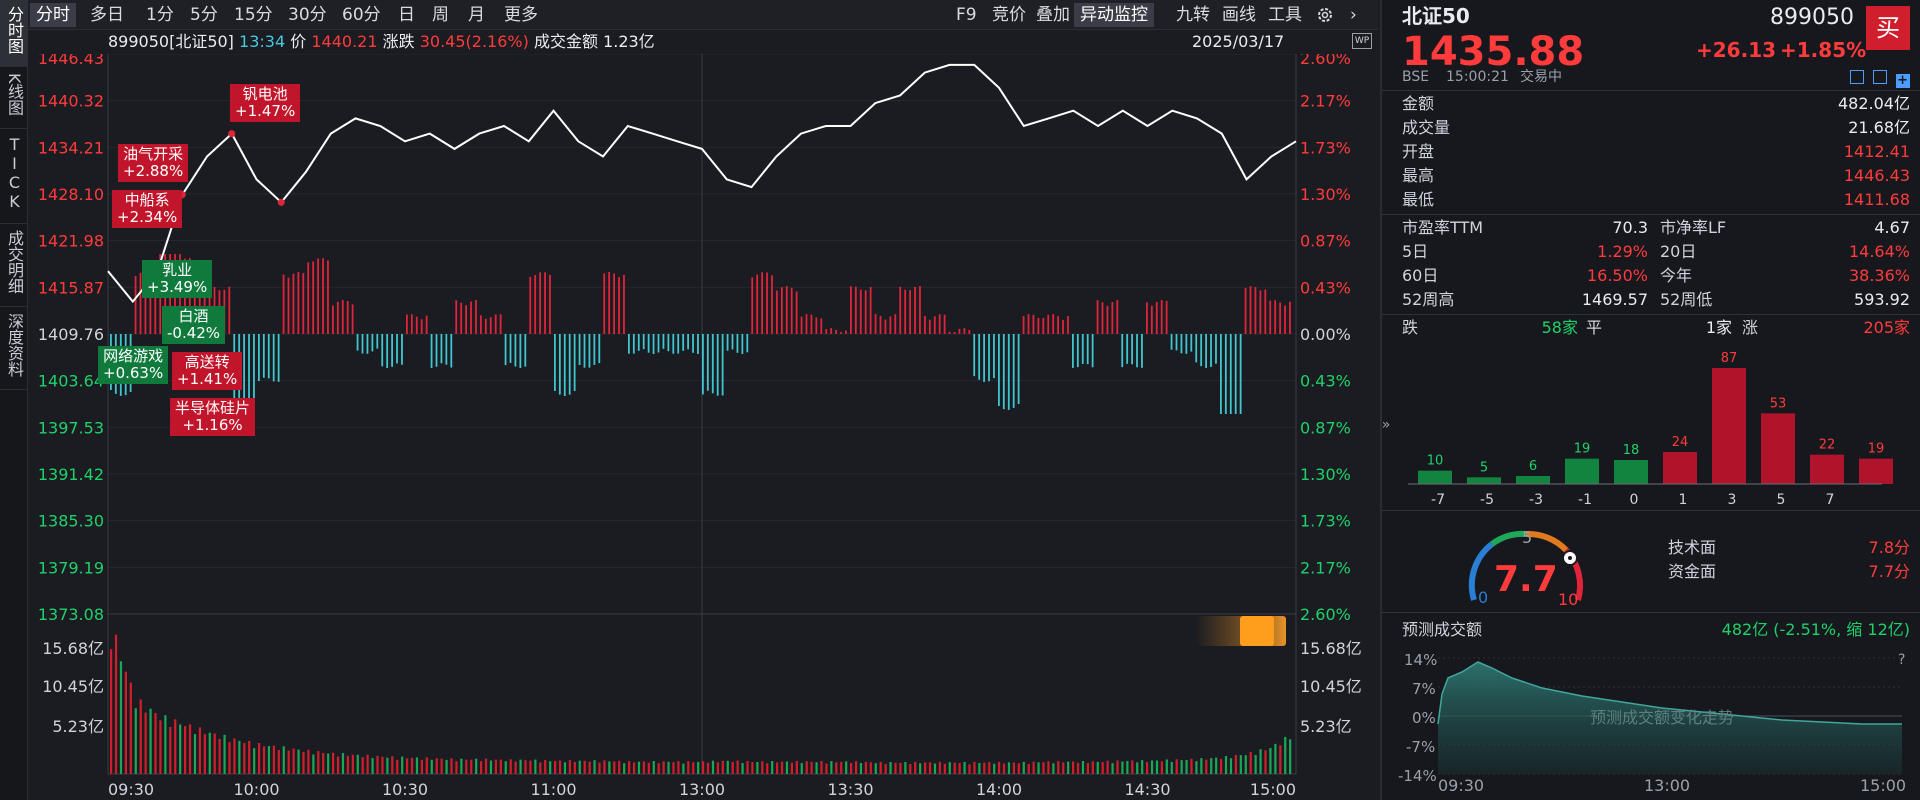  What do you see at coordinates (1888, 28) in the screenshot?
I see `buy-button: 买` at bounding box center [1888, 28].